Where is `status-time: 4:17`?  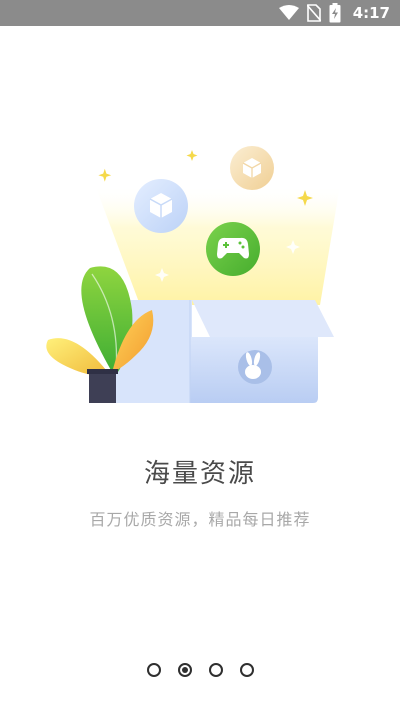 status-time: 4:17 is located at coordinates (371, 13).